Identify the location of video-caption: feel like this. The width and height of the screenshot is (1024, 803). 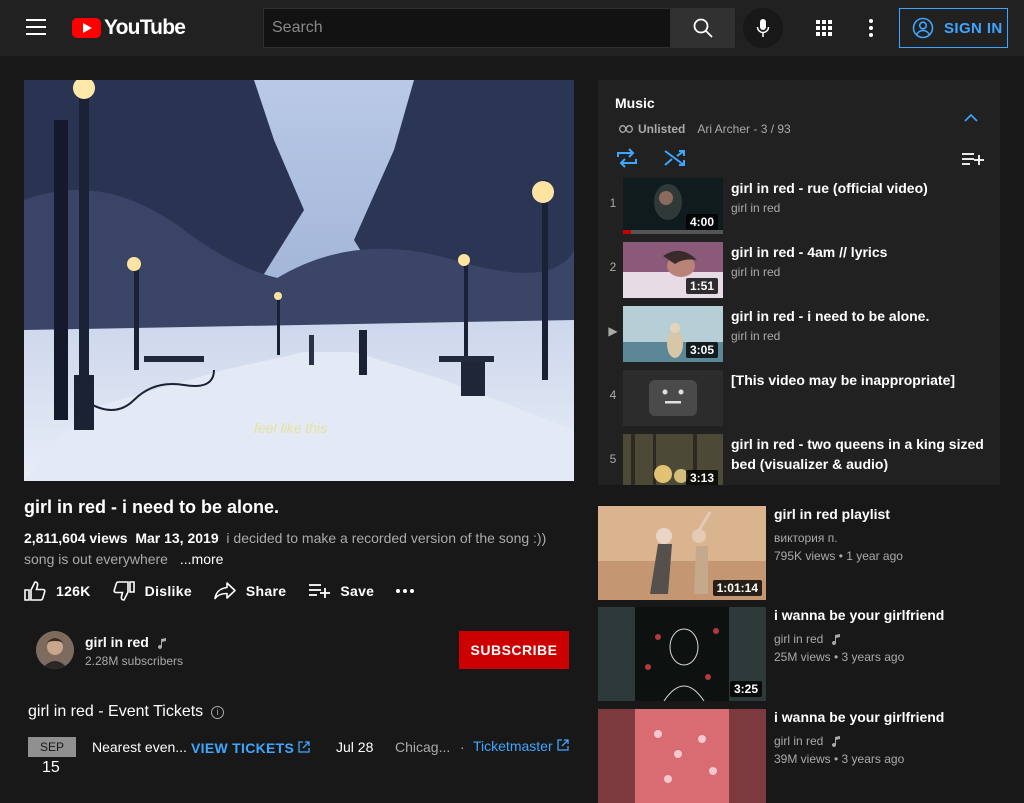
(291, 428).